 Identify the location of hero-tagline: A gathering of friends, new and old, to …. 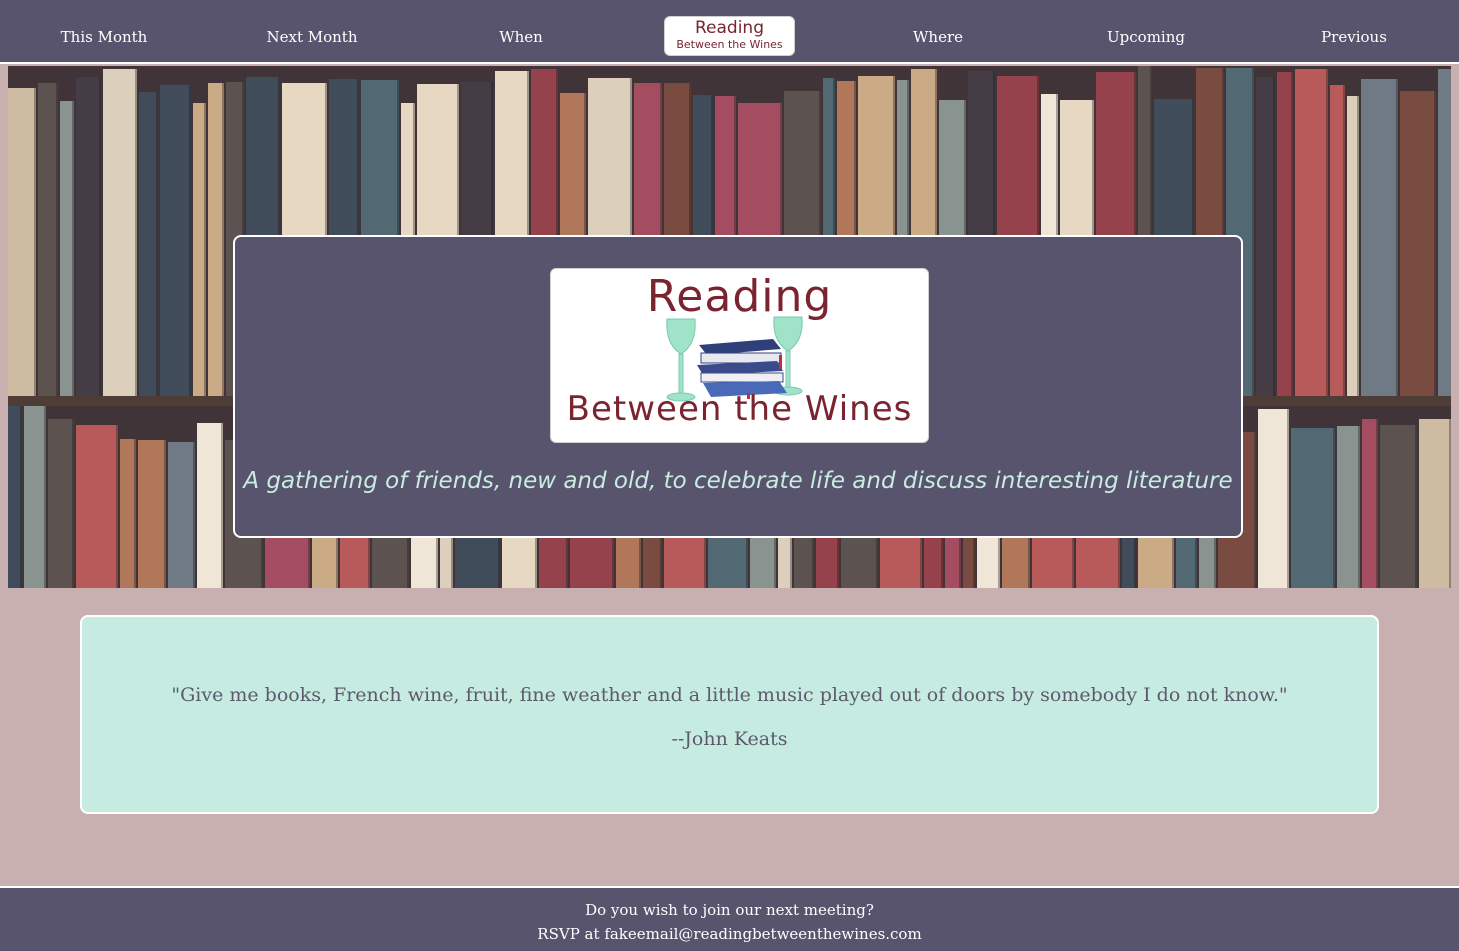
(738, 481).